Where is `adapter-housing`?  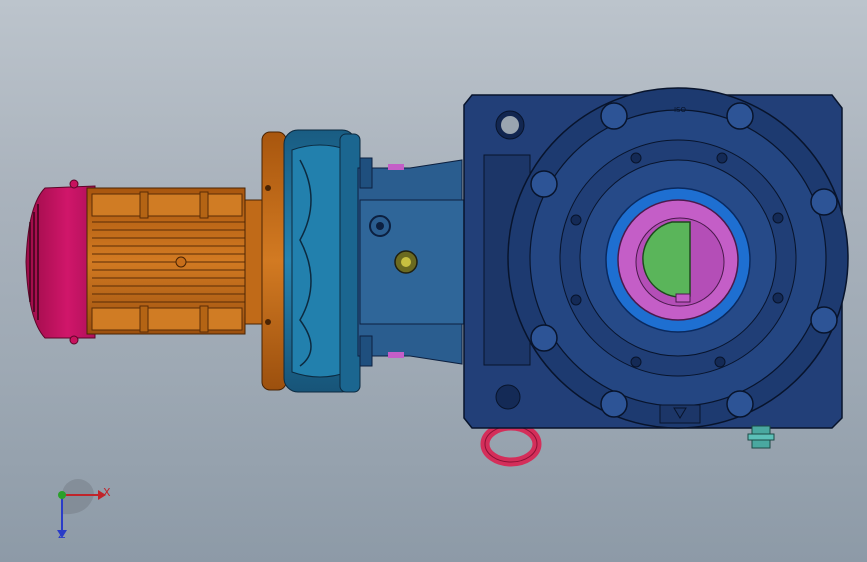 adapter-housing is located at coordinates (322, 261).